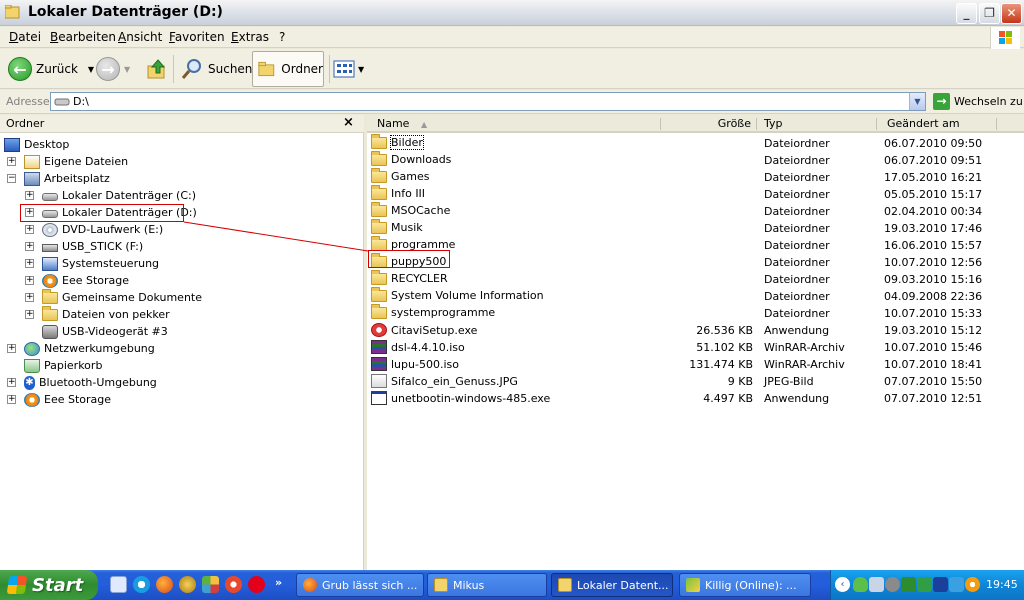 This screenshot has height=600, width=1024. I want to click on app-tray-icon, so click(908, 584).